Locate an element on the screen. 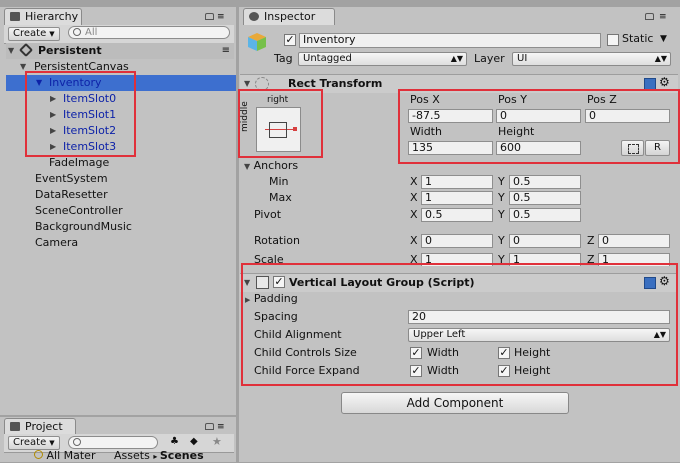 This screenshot has width=680, height=463. max-label: Max is located at coordinates (280, 197).